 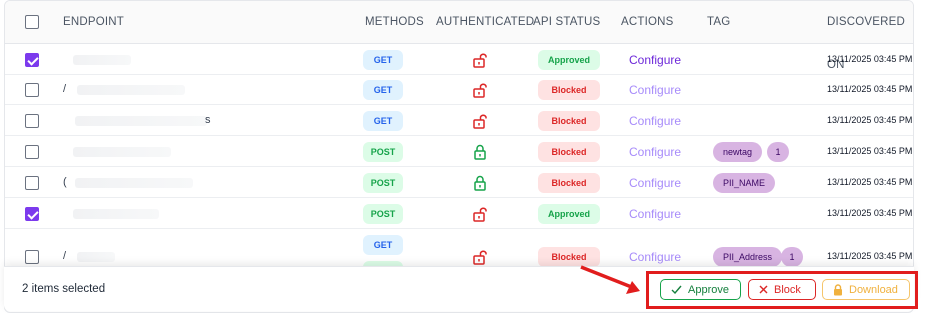 What do you see at coordinates (787, 289) in the screenshot?
I see `block-label: Block` at bounding box center [787, 289].